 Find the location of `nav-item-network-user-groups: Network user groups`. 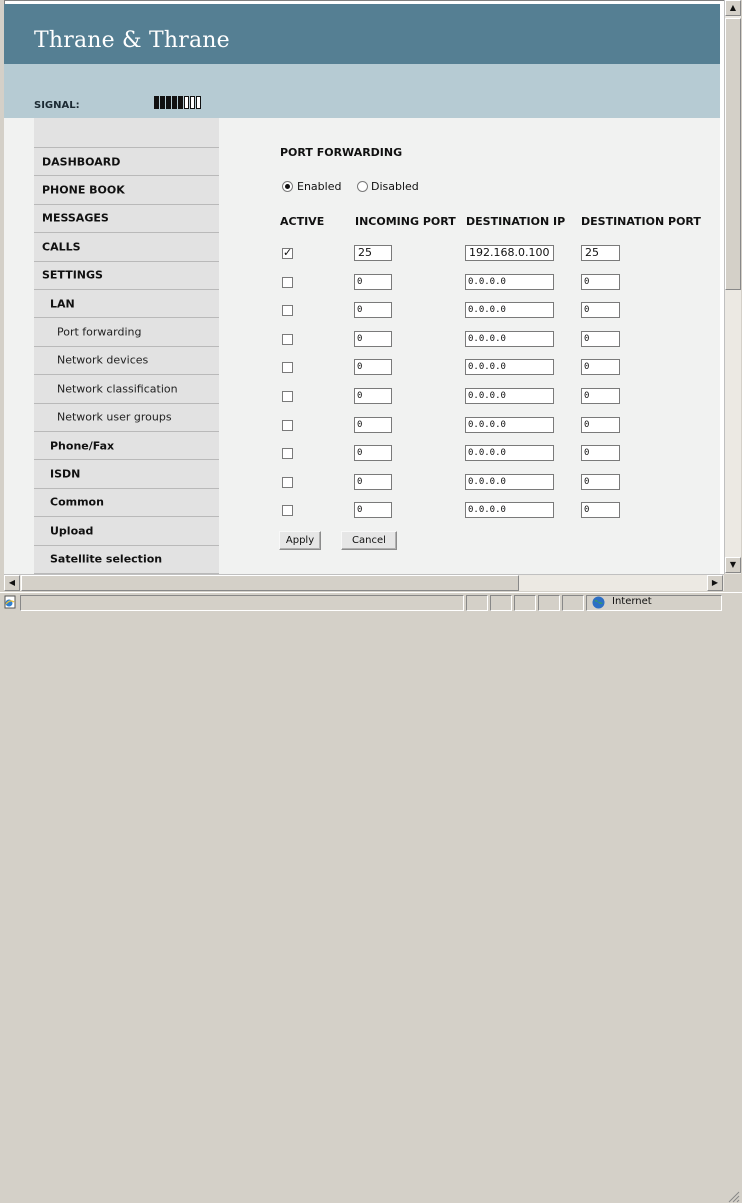

nav-item-network-user-groups: Network user groups is located at coordinates (126, 418).